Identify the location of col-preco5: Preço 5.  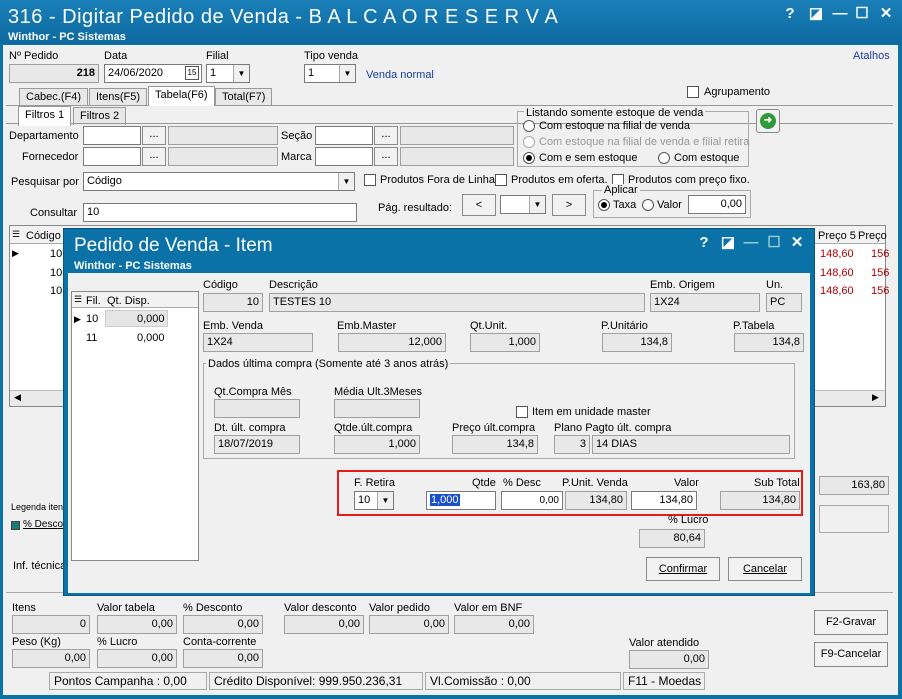
(837, 236).